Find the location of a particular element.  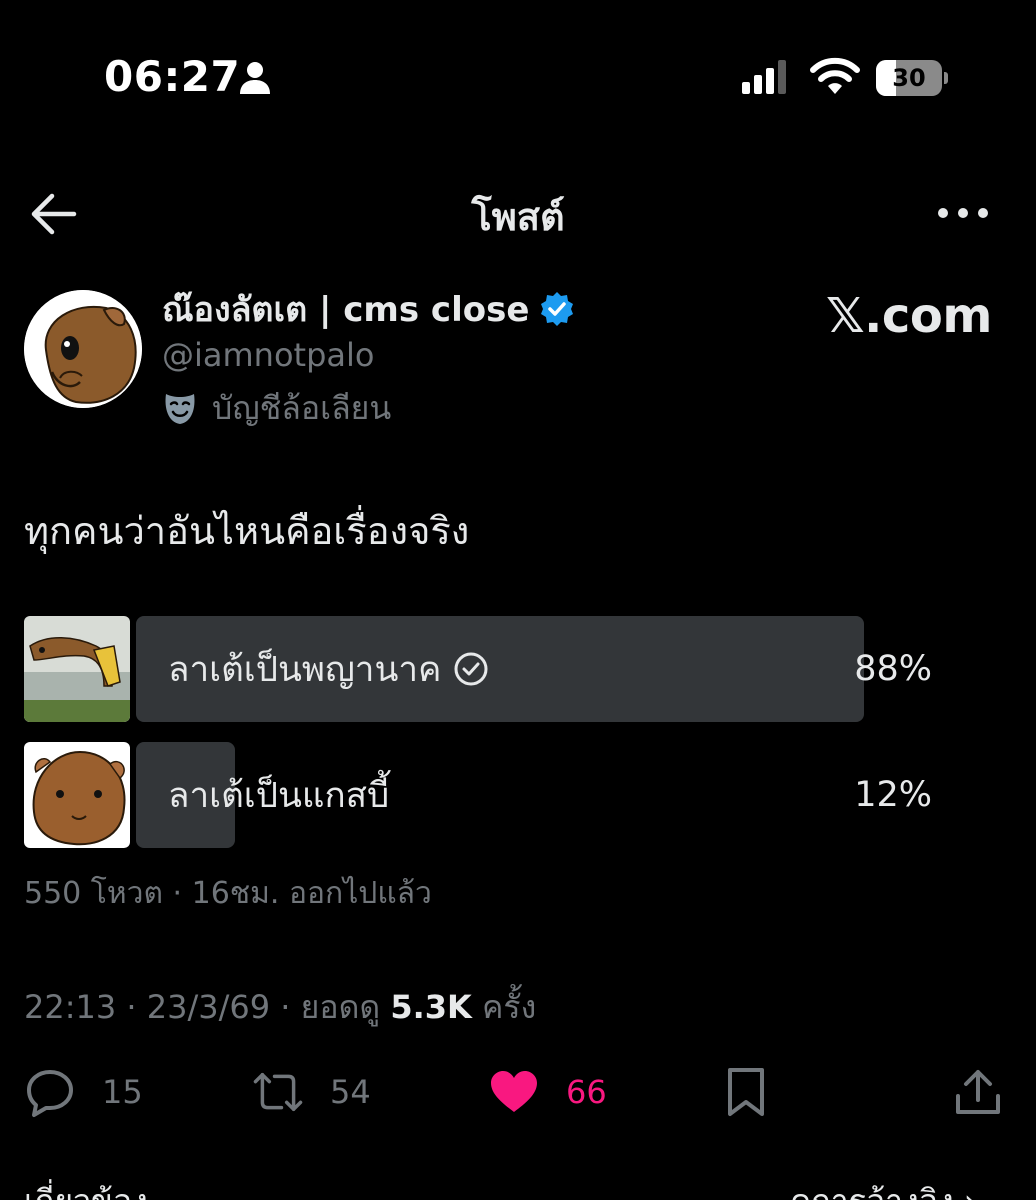

battery-icon: 30 is located at coordinates (912, 78).